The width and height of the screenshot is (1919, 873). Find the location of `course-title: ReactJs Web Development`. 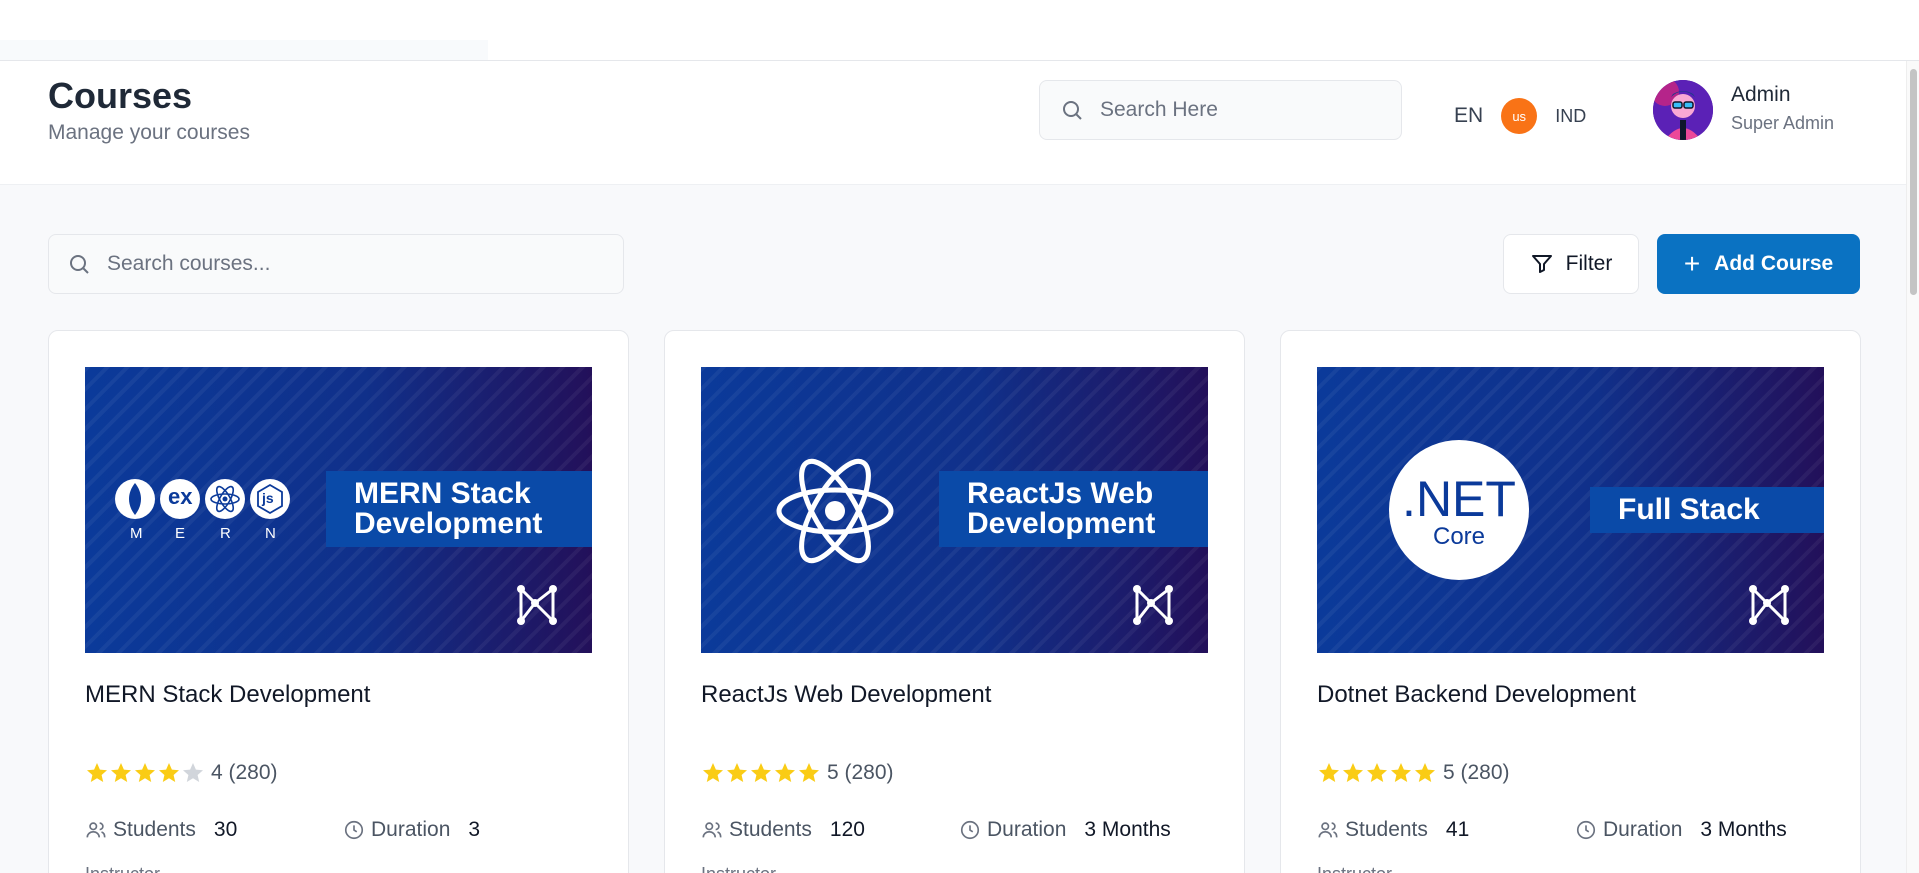

course-title: ReactJs Web Development is located at coordinates (846, 695).